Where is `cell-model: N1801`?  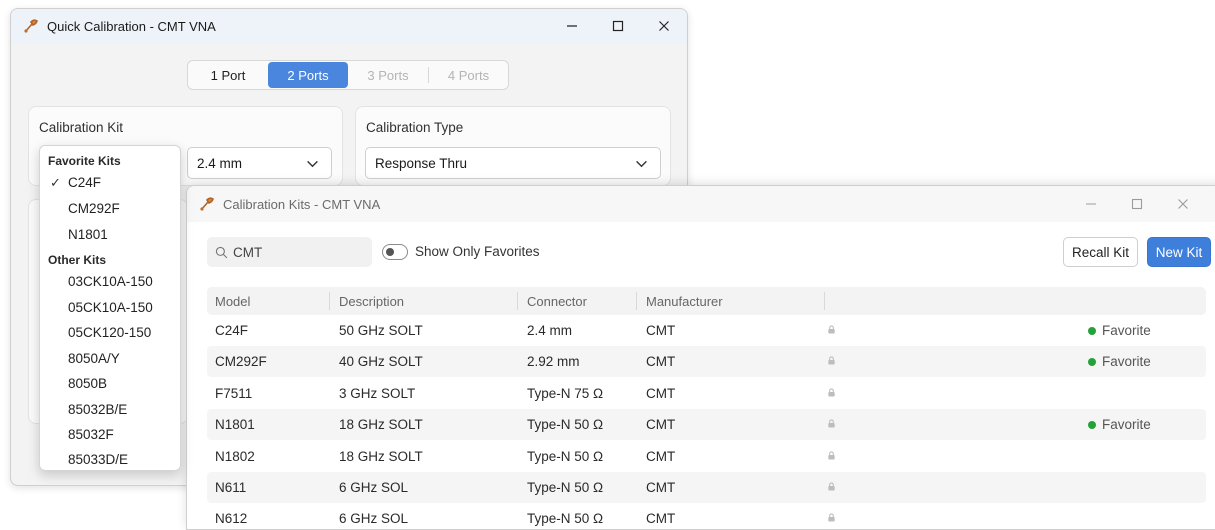 cell-model: N1801 is located at coordinates (235, 425).